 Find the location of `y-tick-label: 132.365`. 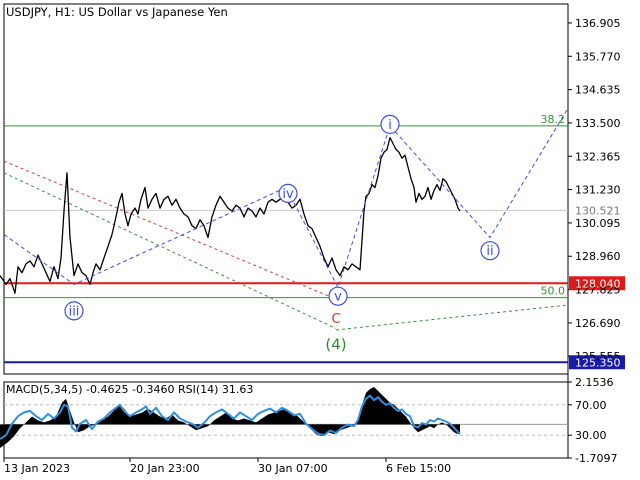

y-tick-label: 132.365 is located at coordinates (598, 156).